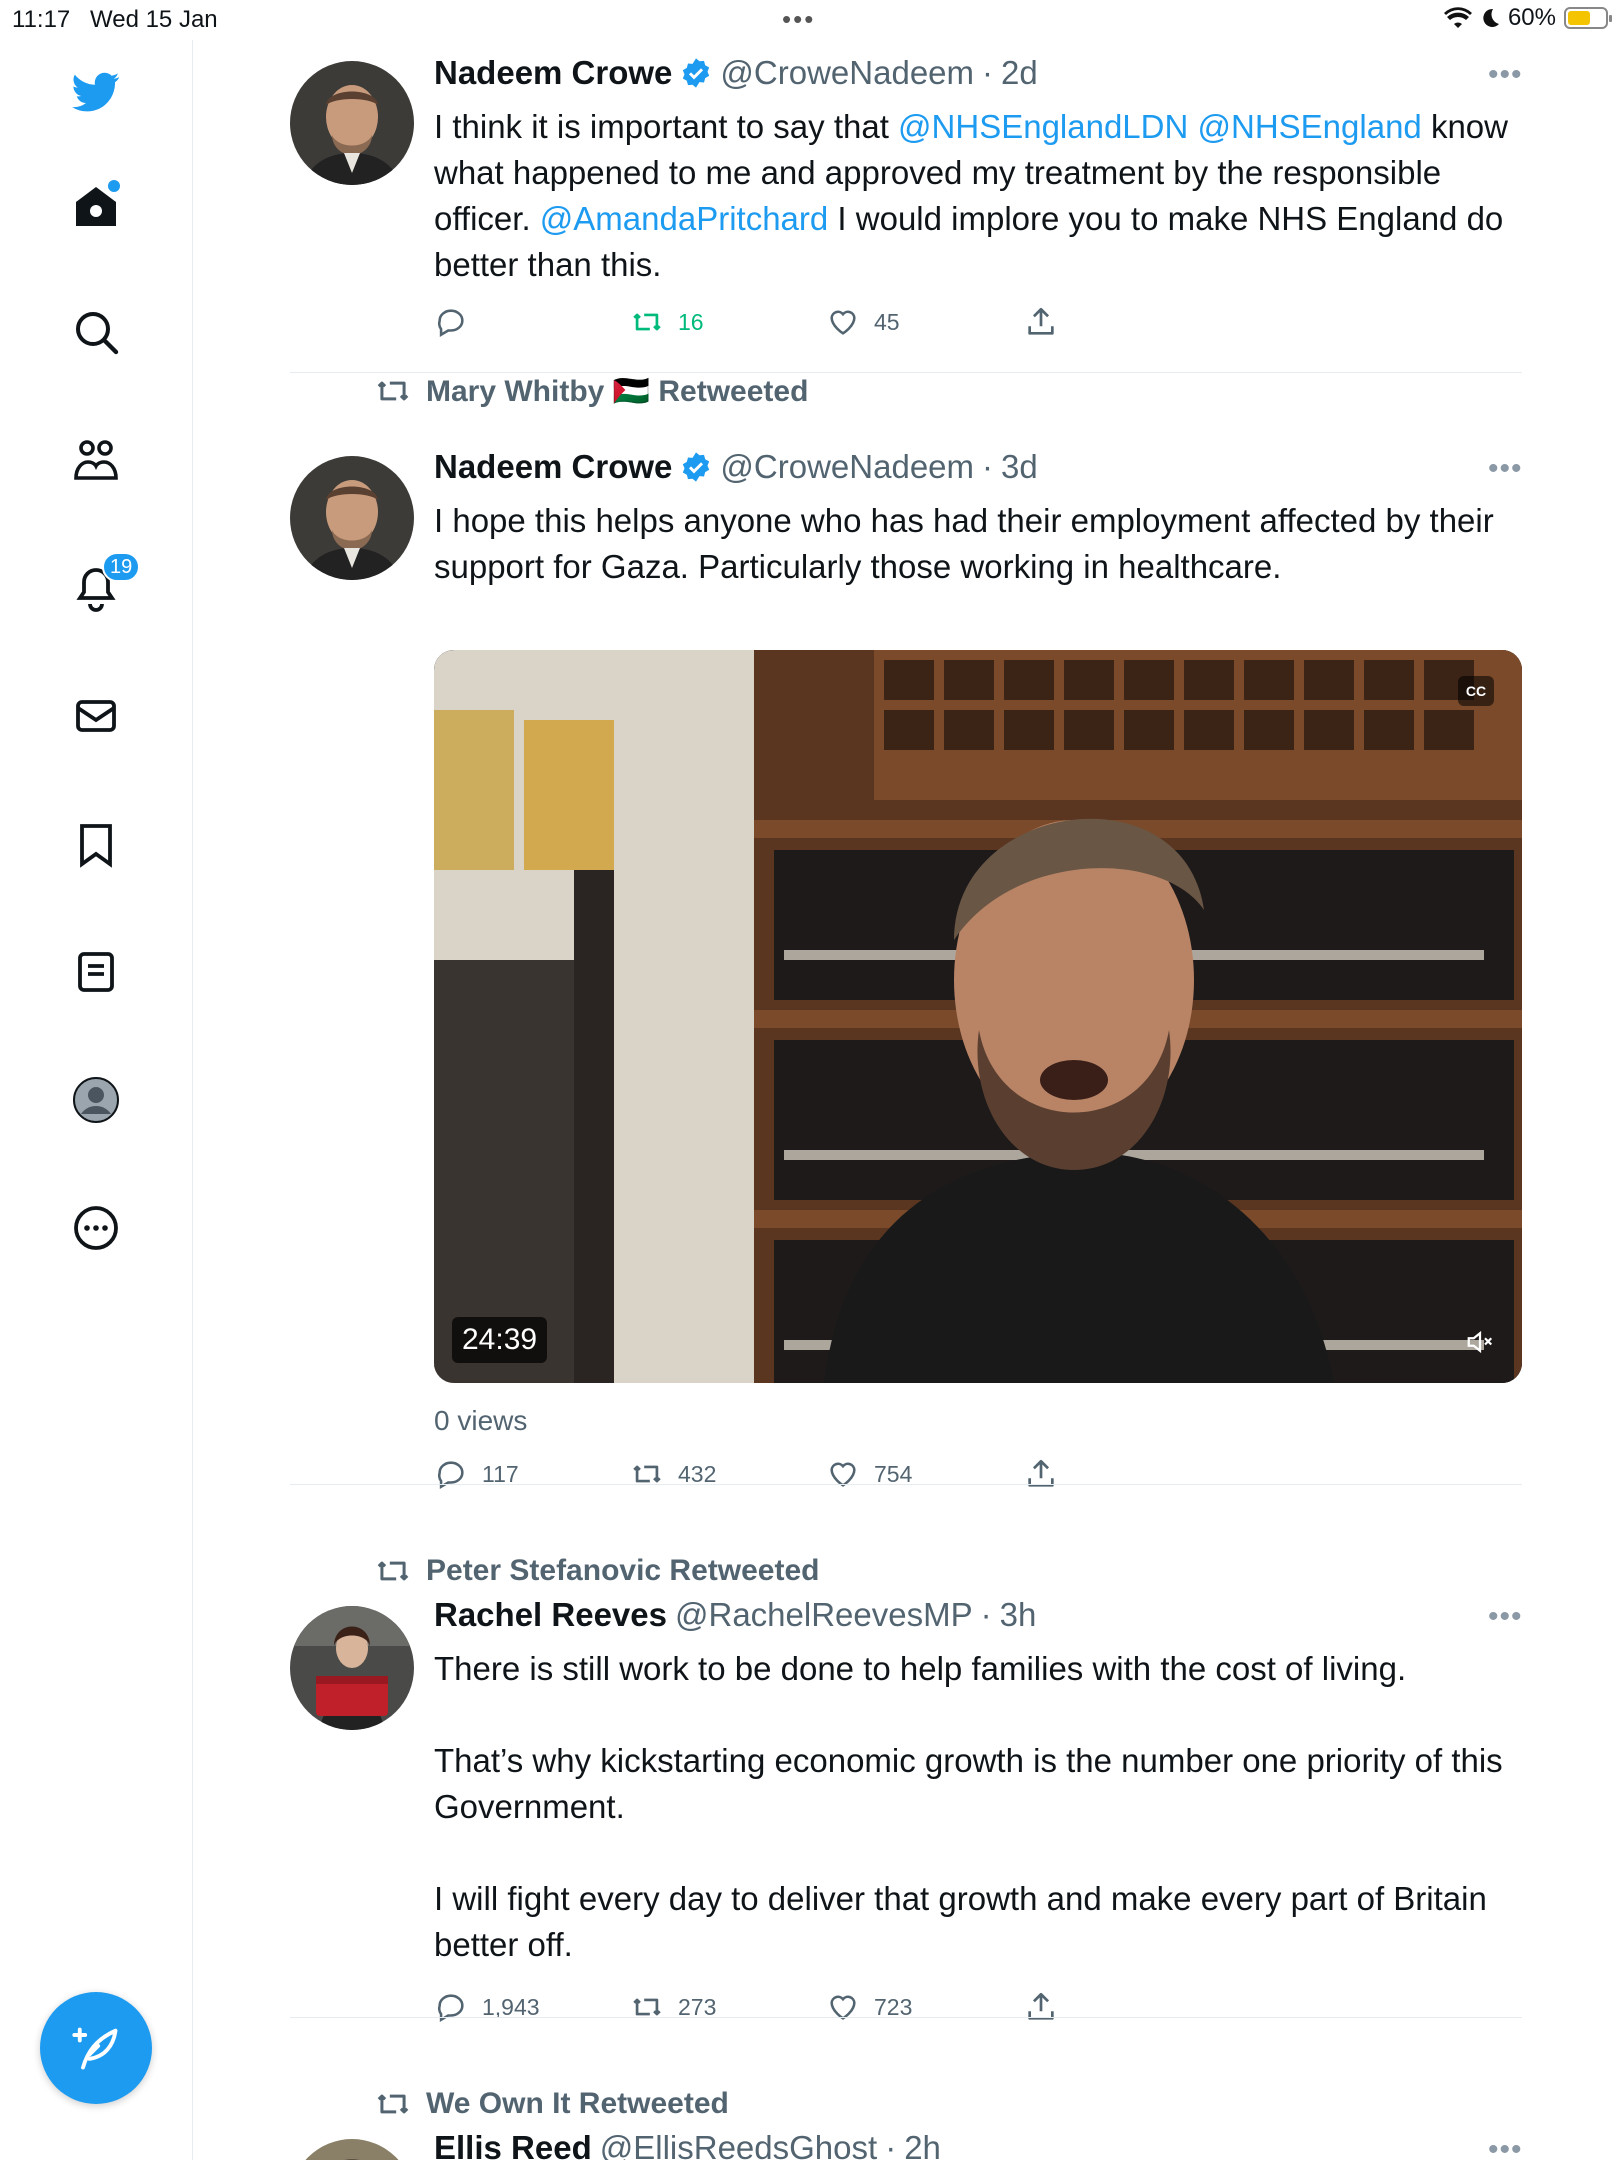 The height and width of the screenshot is (2160, 1620). Describe the element at coordinates (103, 585) in the screenshot. I see `nav-notifications: 19` at that location.